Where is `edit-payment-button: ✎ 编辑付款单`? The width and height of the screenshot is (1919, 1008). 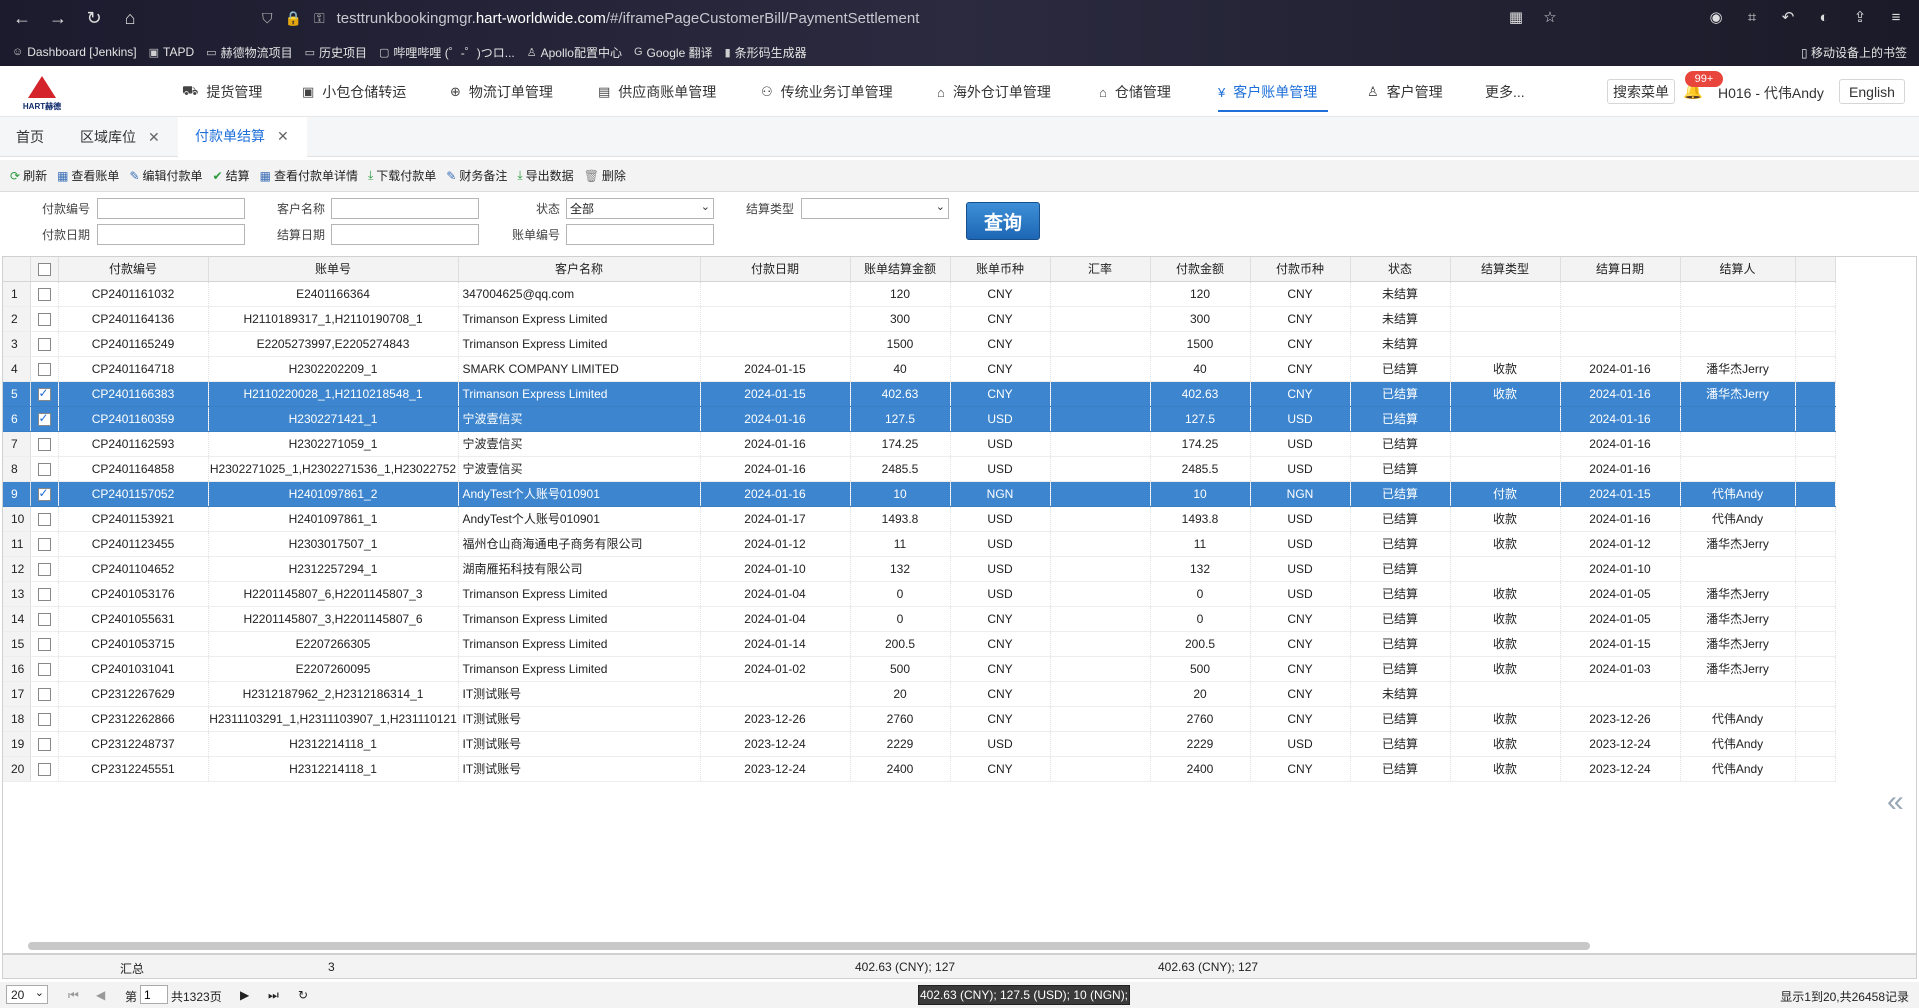 edit-payment-button: ✎ 编辑付款单 is located at coordinates (165, 175).